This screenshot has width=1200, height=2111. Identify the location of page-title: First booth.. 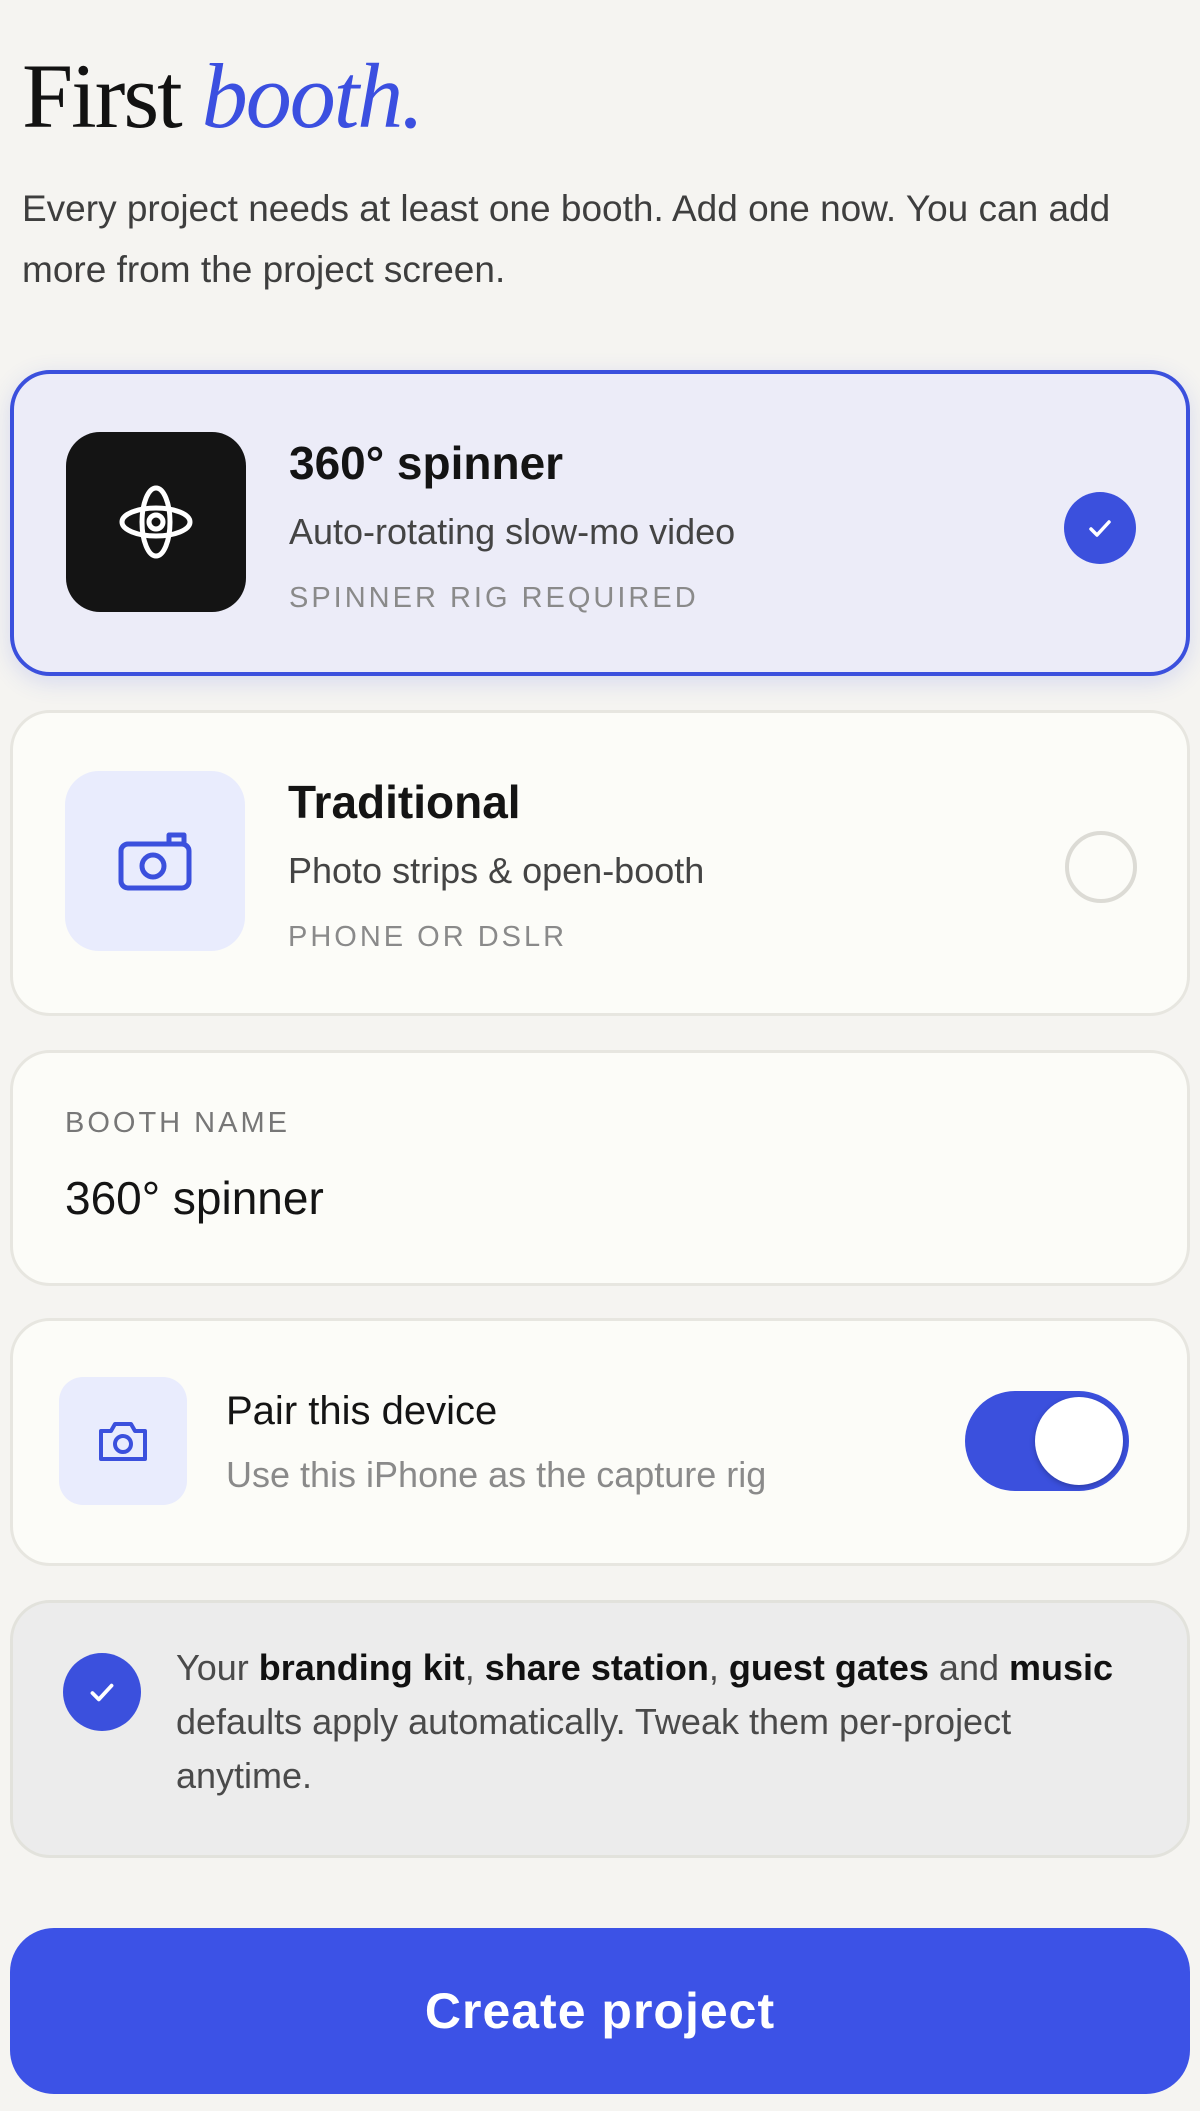
(223, 96).